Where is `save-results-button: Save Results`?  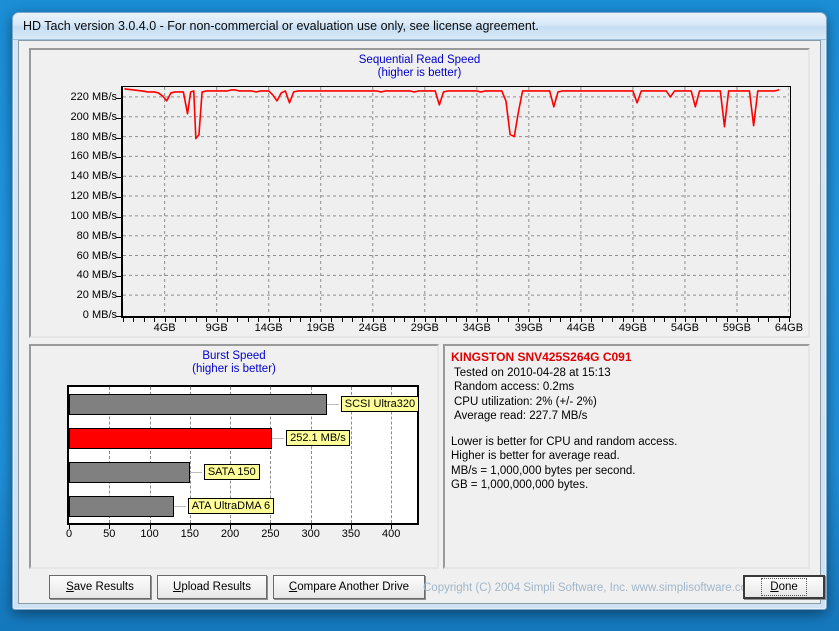
save-results-button: Save Results is located at coordinates (100, 587).